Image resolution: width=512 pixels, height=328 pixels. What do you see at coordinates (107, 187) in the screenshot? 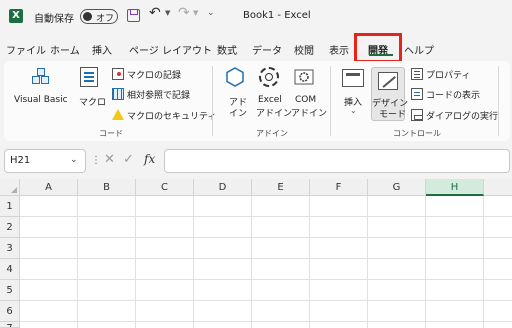
I see `column-header-b: B` at bounding box center [107, 187].